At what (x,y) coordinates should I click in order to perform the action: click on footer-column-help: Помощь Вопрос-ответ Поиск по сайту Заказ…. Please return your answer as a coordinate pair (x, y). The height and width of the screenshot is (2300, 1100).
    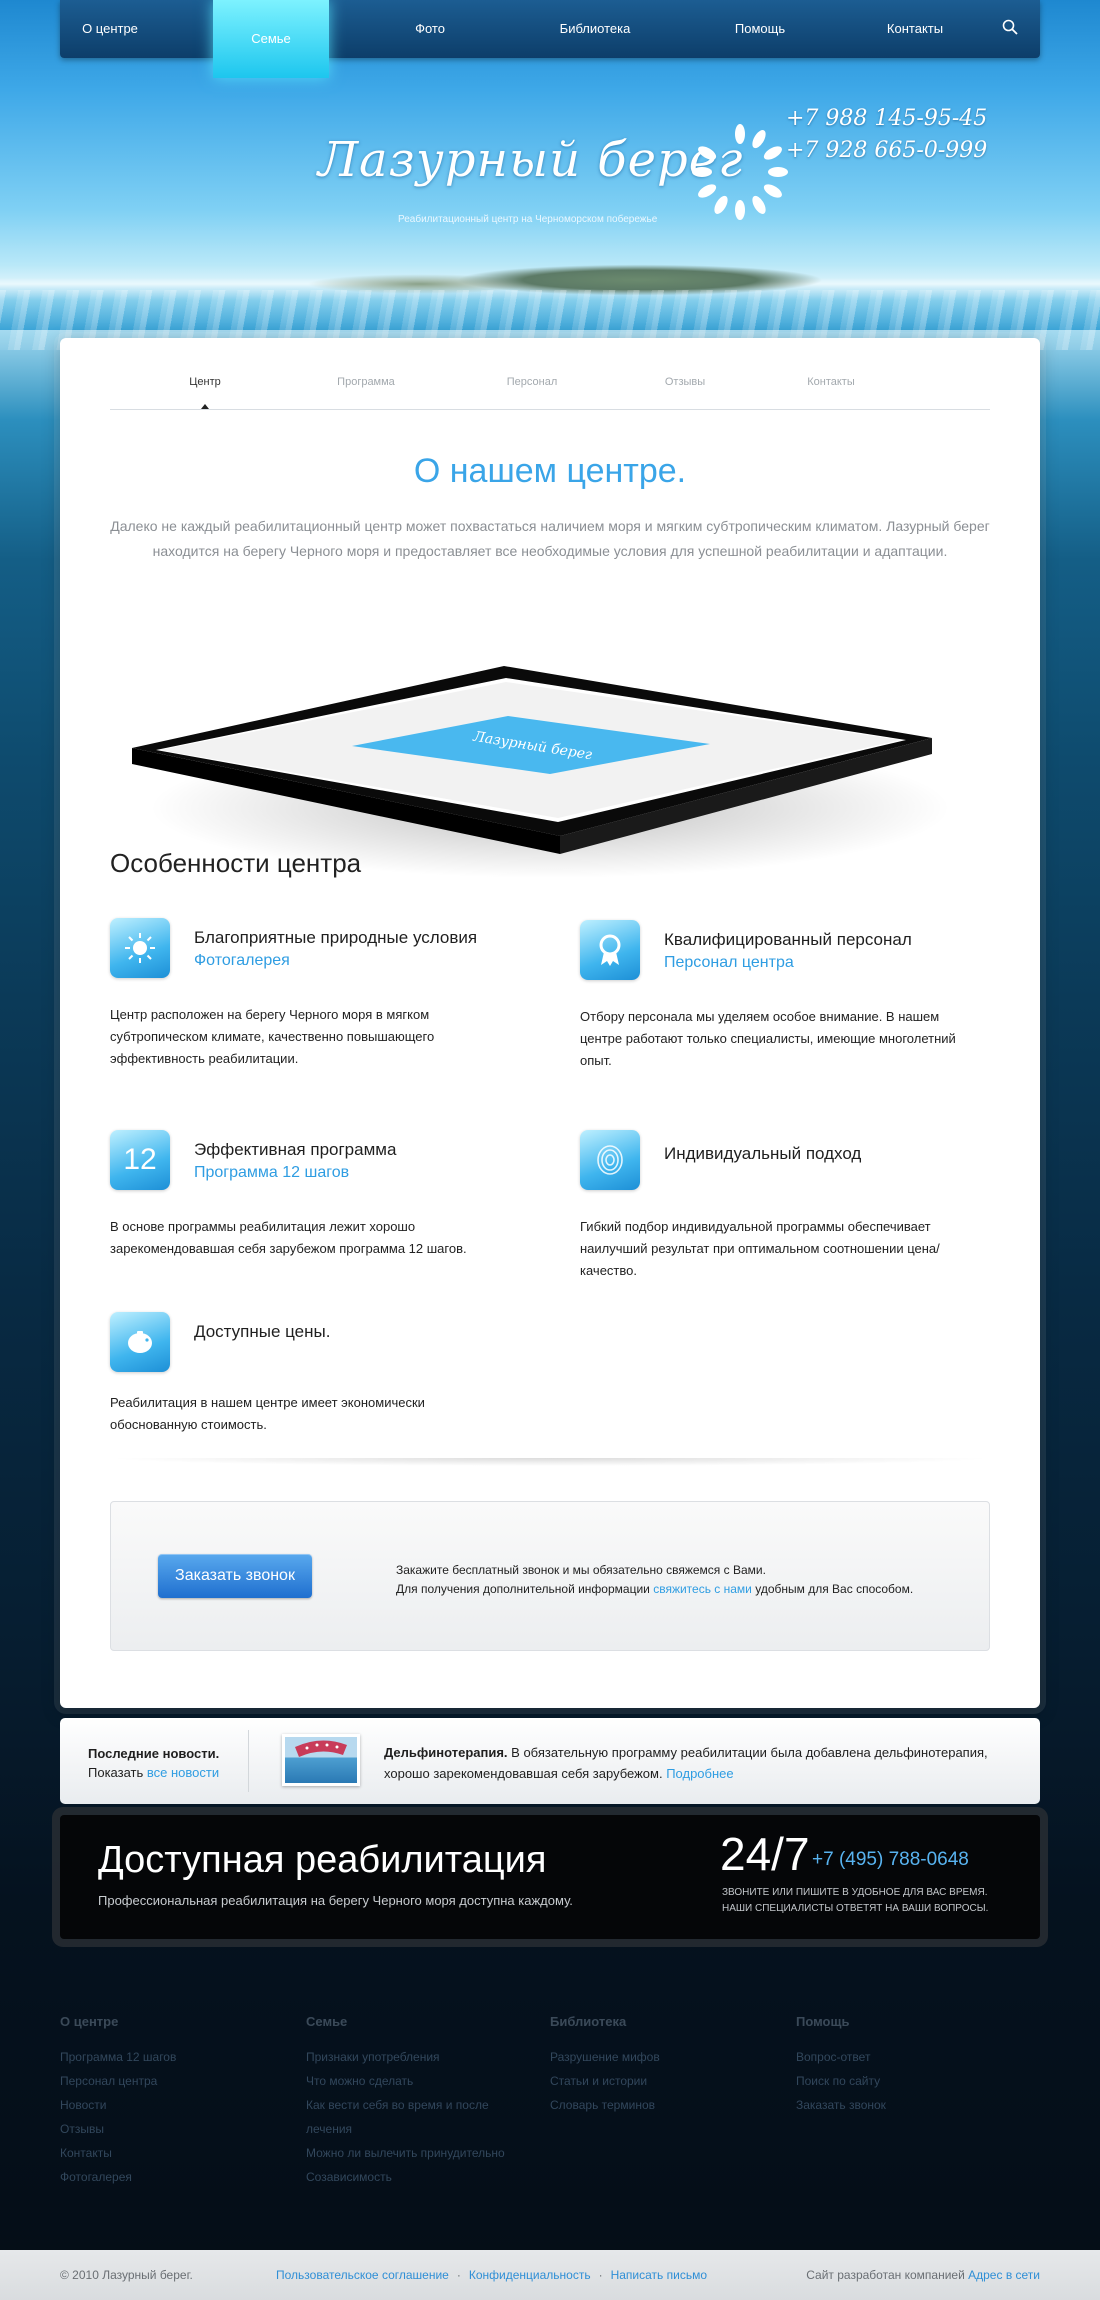
    Looking at the image, I should click on (841, 2065).